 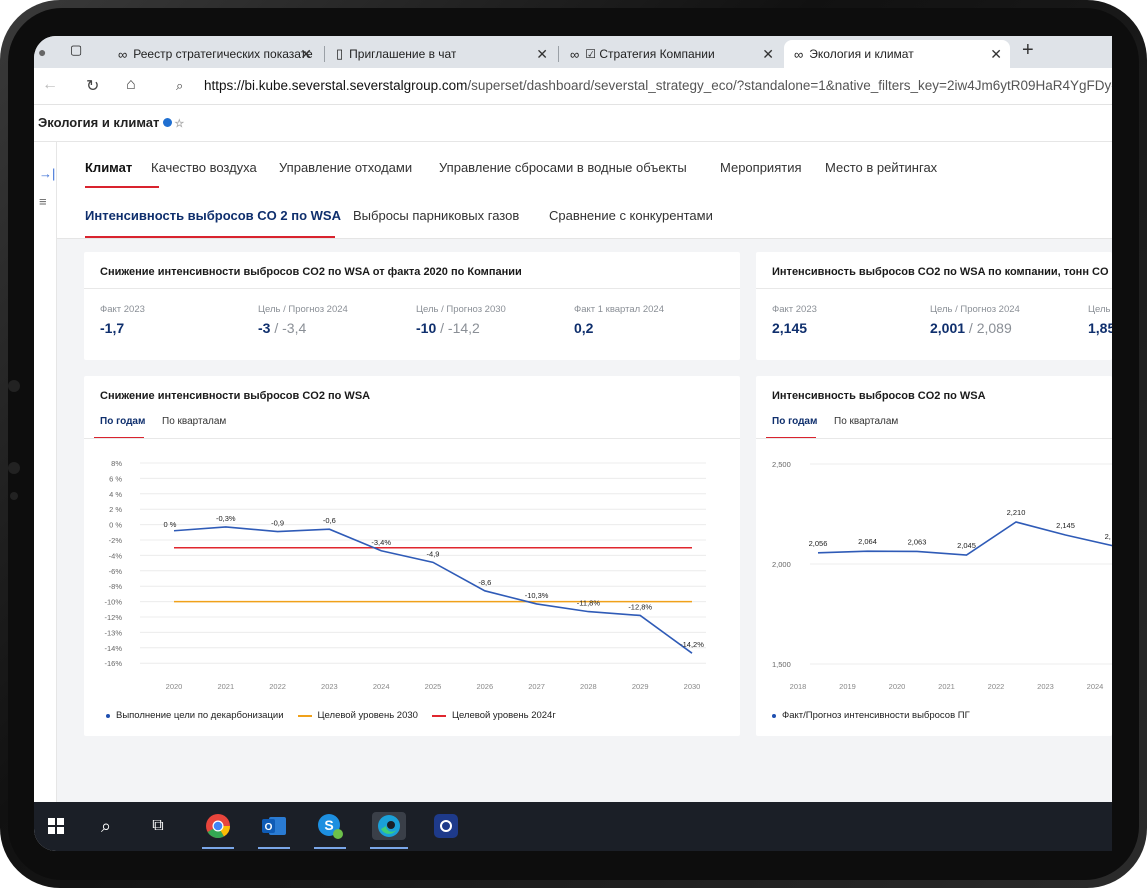 I want to click on tab-events: Мероприятия, so click(x=761, y=167).